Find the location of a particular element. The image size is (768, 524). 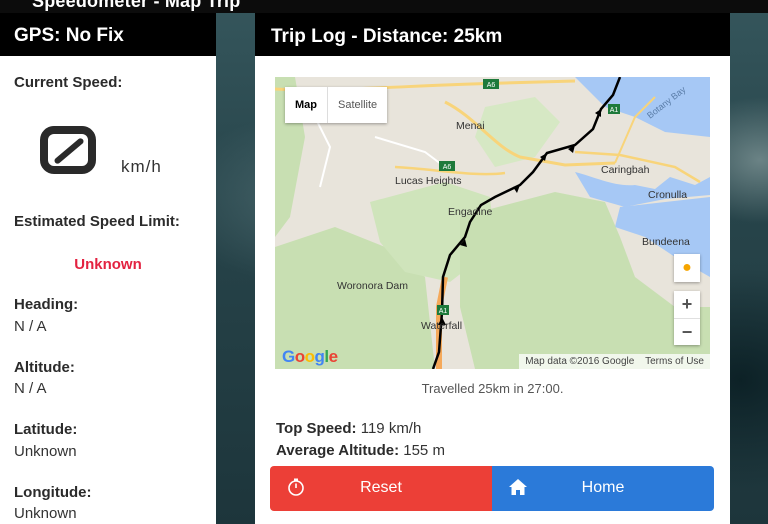

avg-altitude-value: 155 m is located at coordinates (424, 450).